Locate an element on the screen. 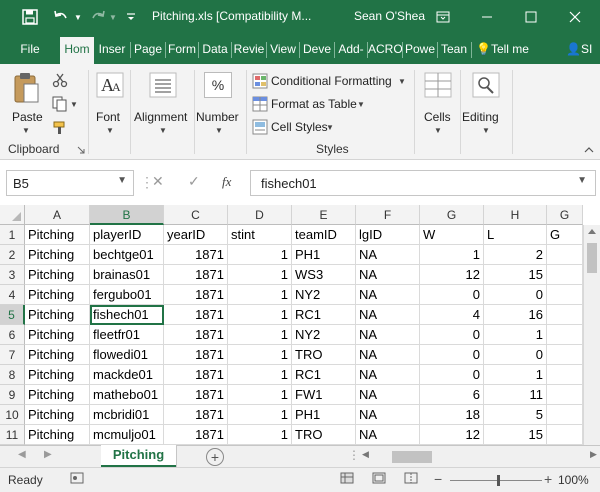  copy-icon is located at coordinates (60, 104).